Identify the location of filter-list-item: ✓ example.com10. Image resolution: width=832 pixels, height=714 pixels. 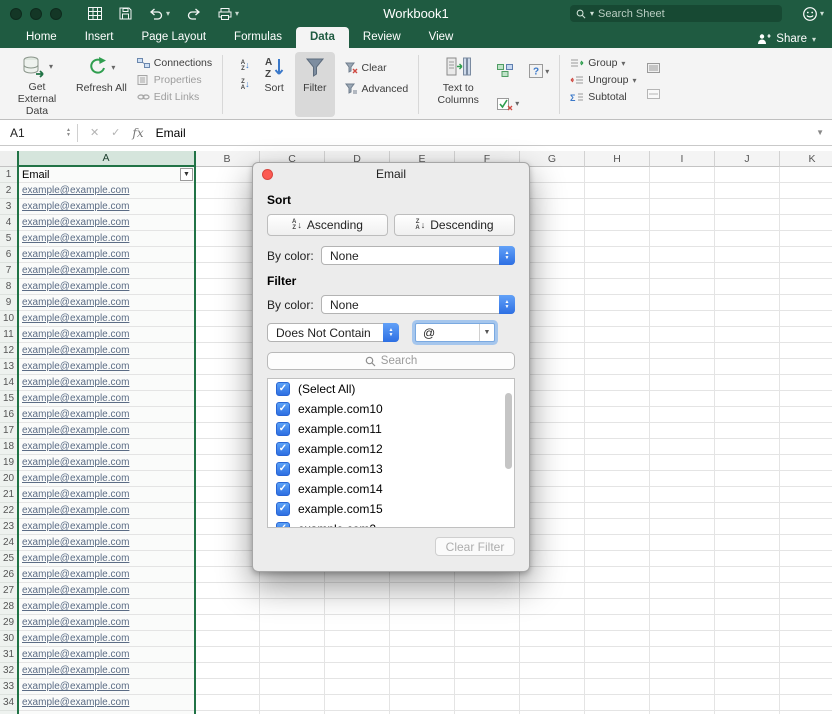
(391, 409).